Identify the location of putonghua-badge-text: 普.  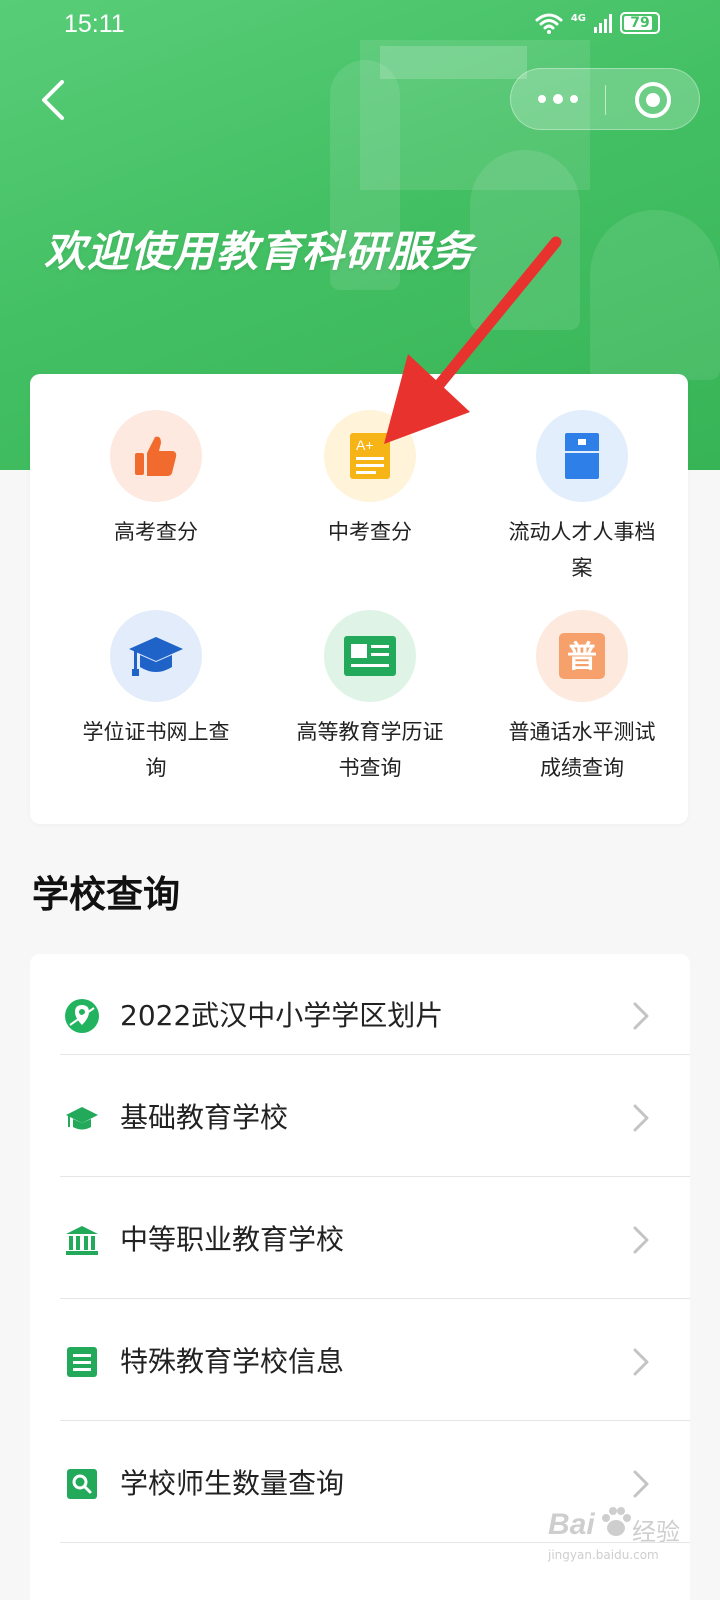
(582, 657).